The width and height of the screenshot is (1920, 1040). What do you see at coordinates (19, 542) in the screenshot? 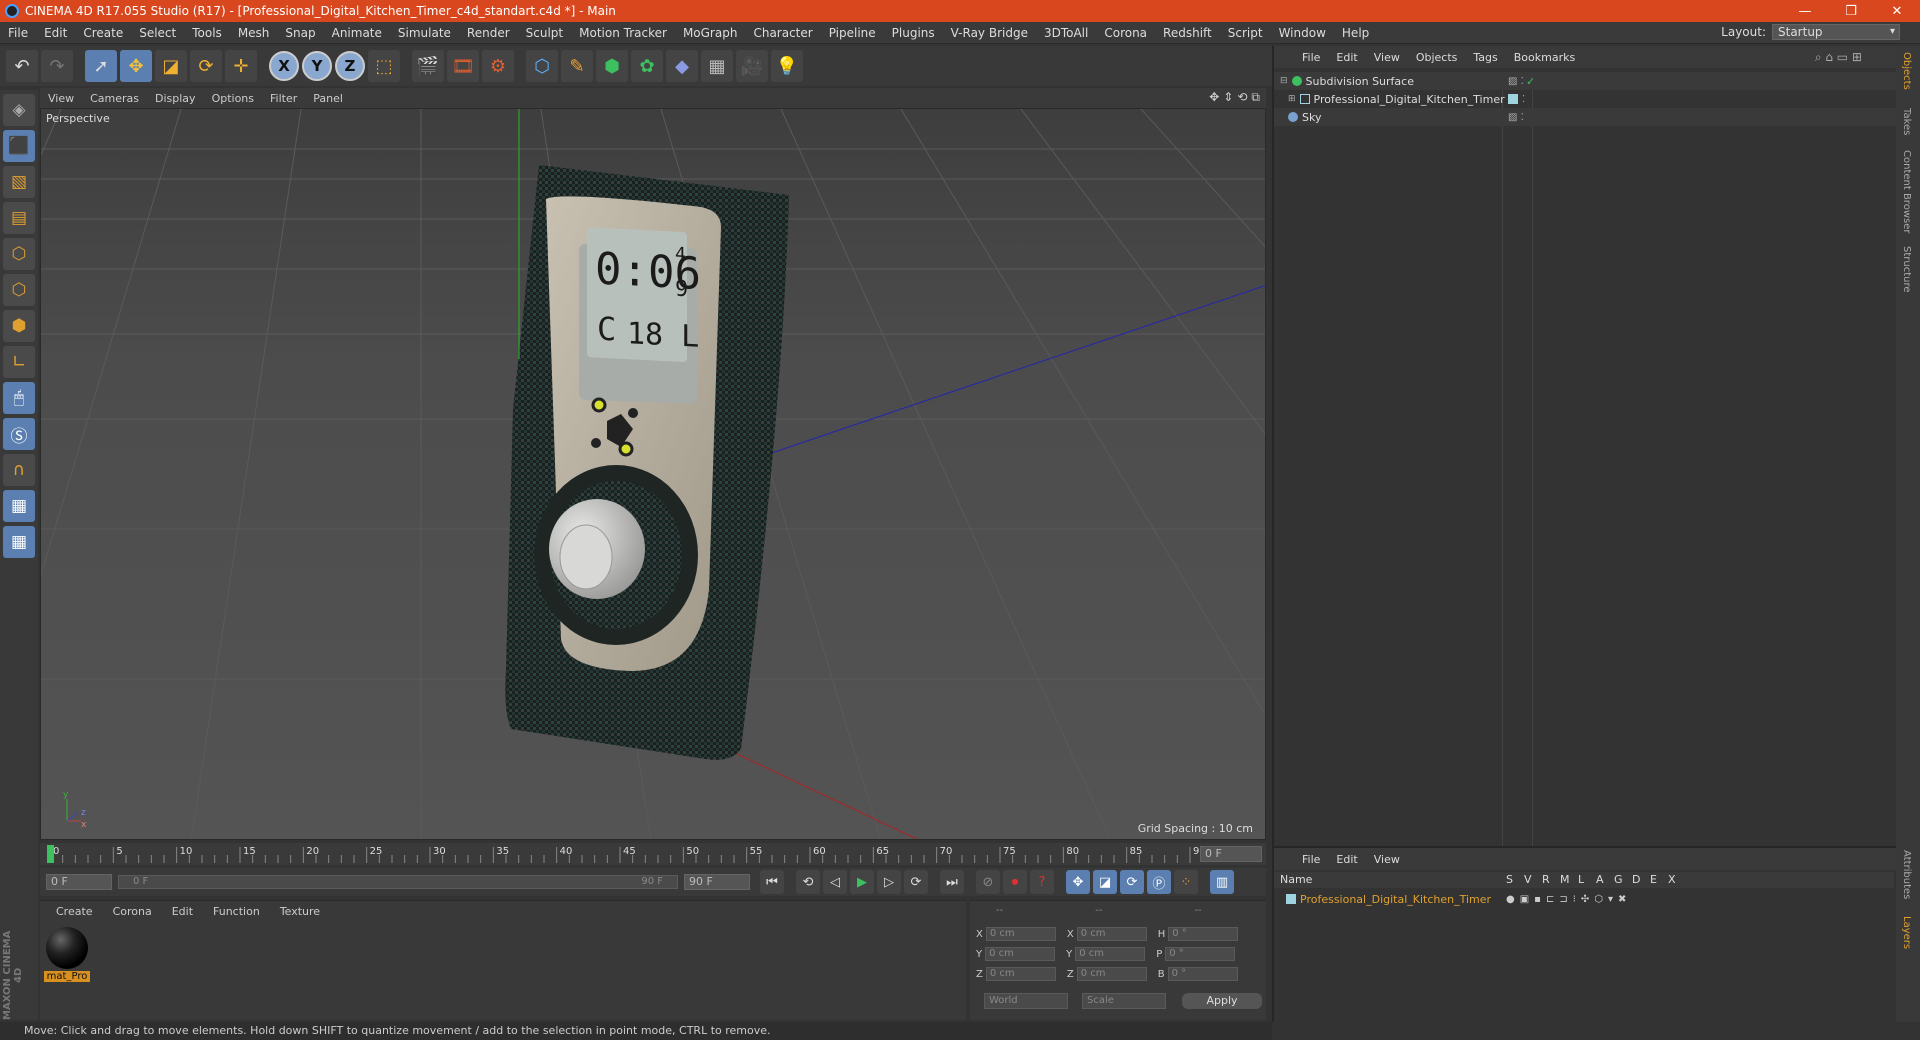
I see `planar-workplane-icon: ▦` at bounding box center [19, 542].